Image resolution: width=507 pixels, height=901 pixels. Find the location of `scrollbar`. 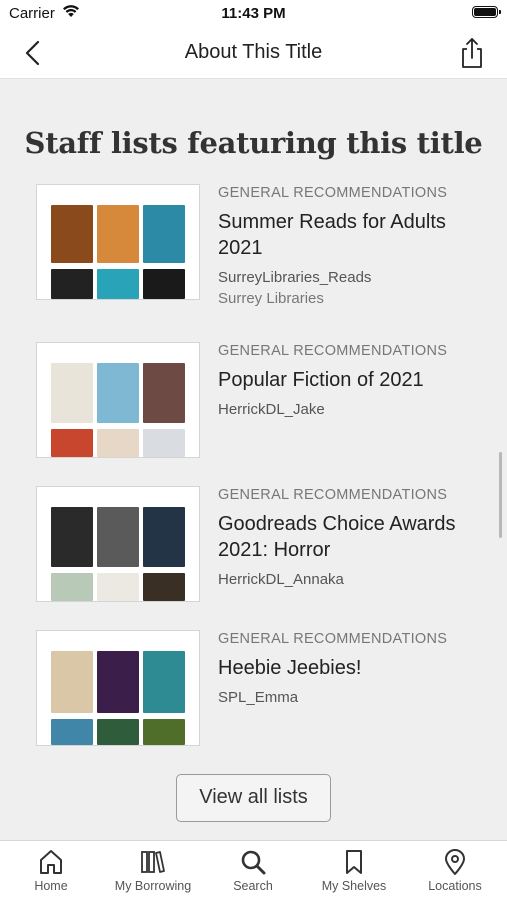

scrollbar is located at coordinates (500, 495).